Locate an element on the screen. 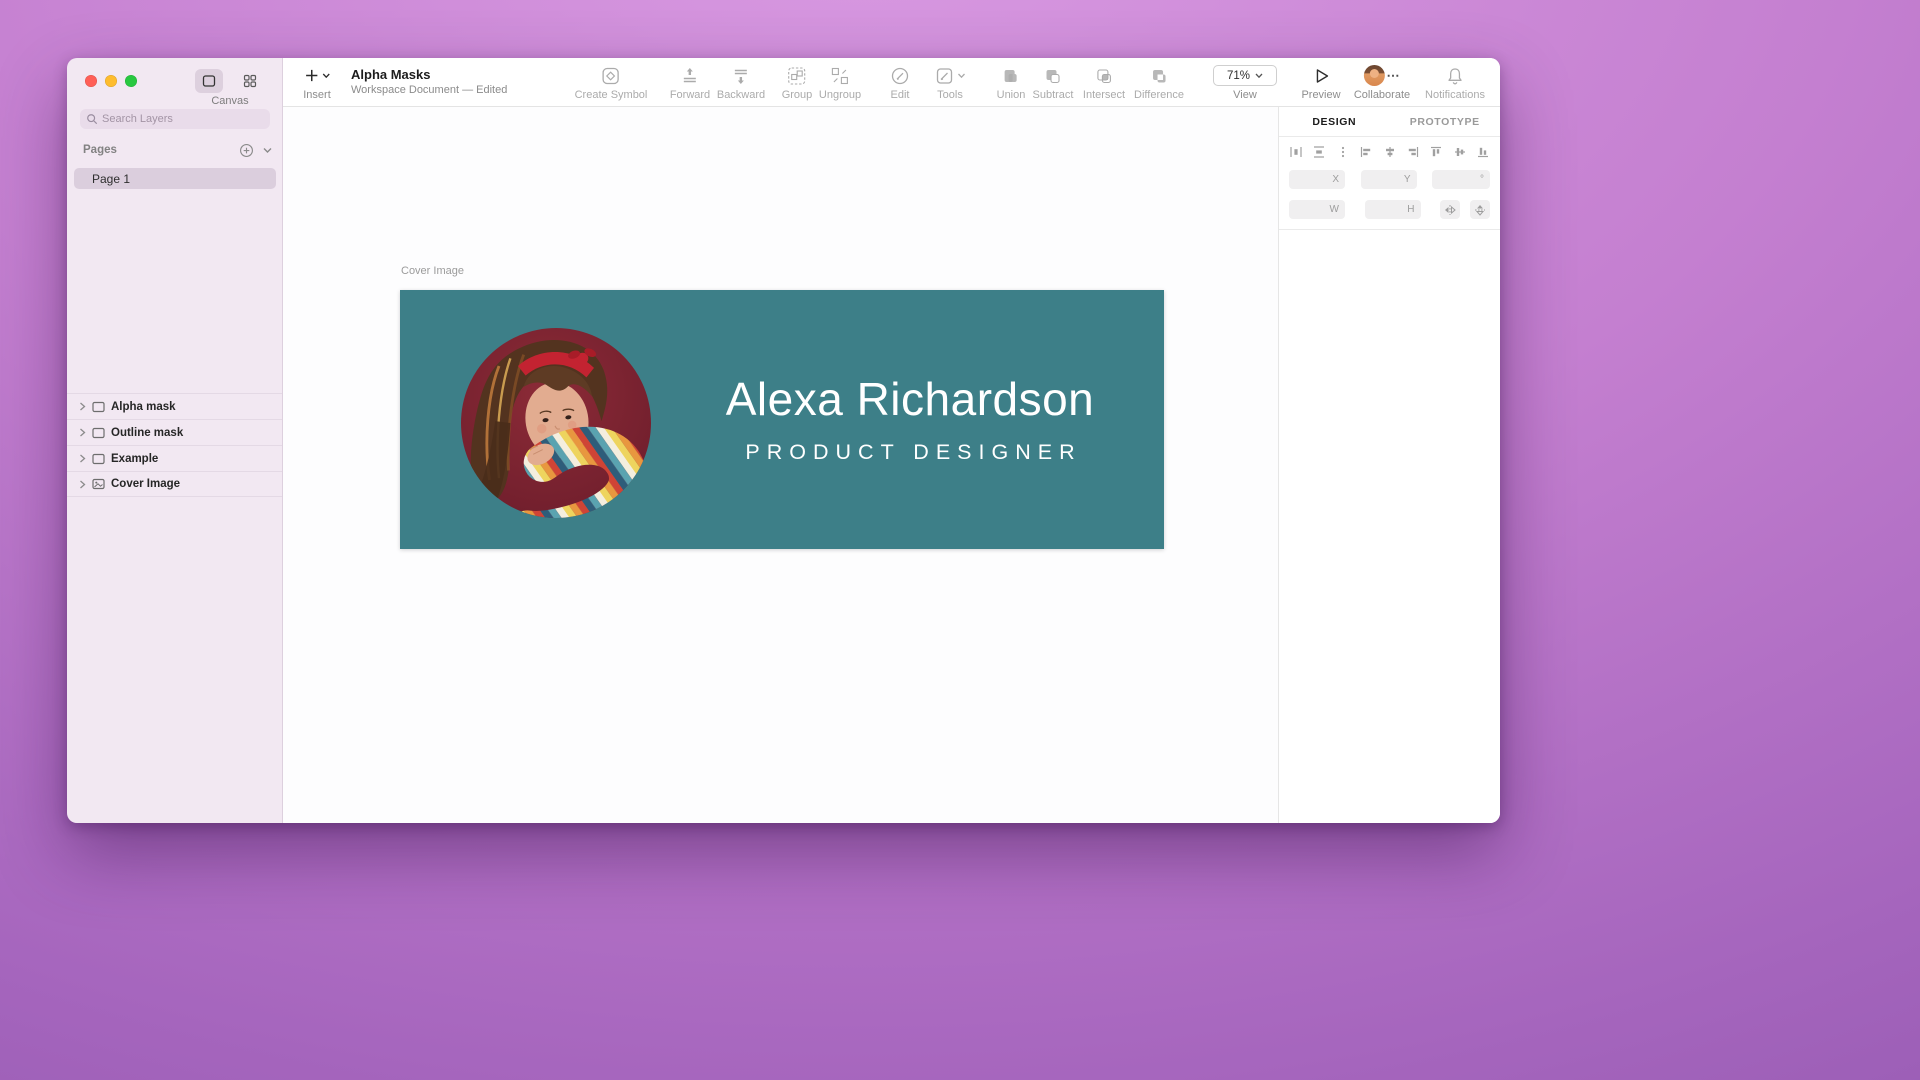  add-page-button is located at coordinates (246, 150).